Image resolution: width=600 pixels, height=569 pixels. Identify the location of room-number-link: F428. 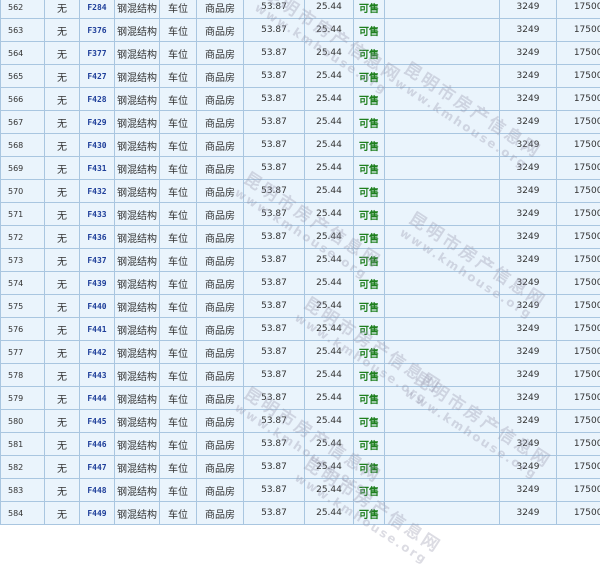
(97, 99).